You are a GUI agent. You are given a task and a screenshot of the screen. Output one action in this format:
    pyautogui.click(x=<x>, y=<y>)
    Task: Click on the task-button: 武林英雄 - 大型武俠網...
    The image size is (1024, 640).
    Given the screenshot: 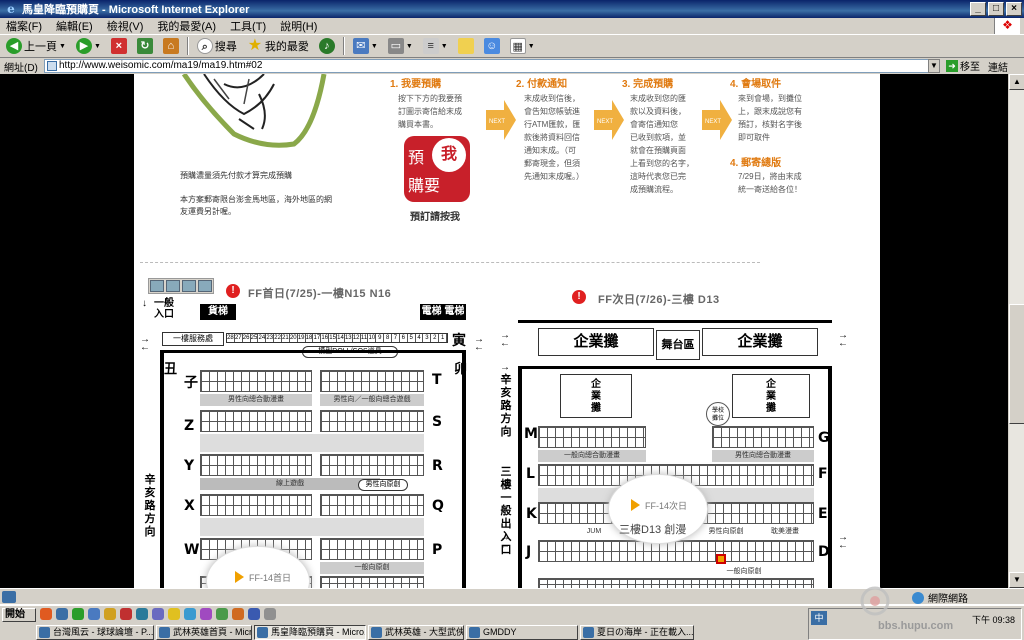 What is the action you would take?
    pyautogui.click(x=416, y=632)
    